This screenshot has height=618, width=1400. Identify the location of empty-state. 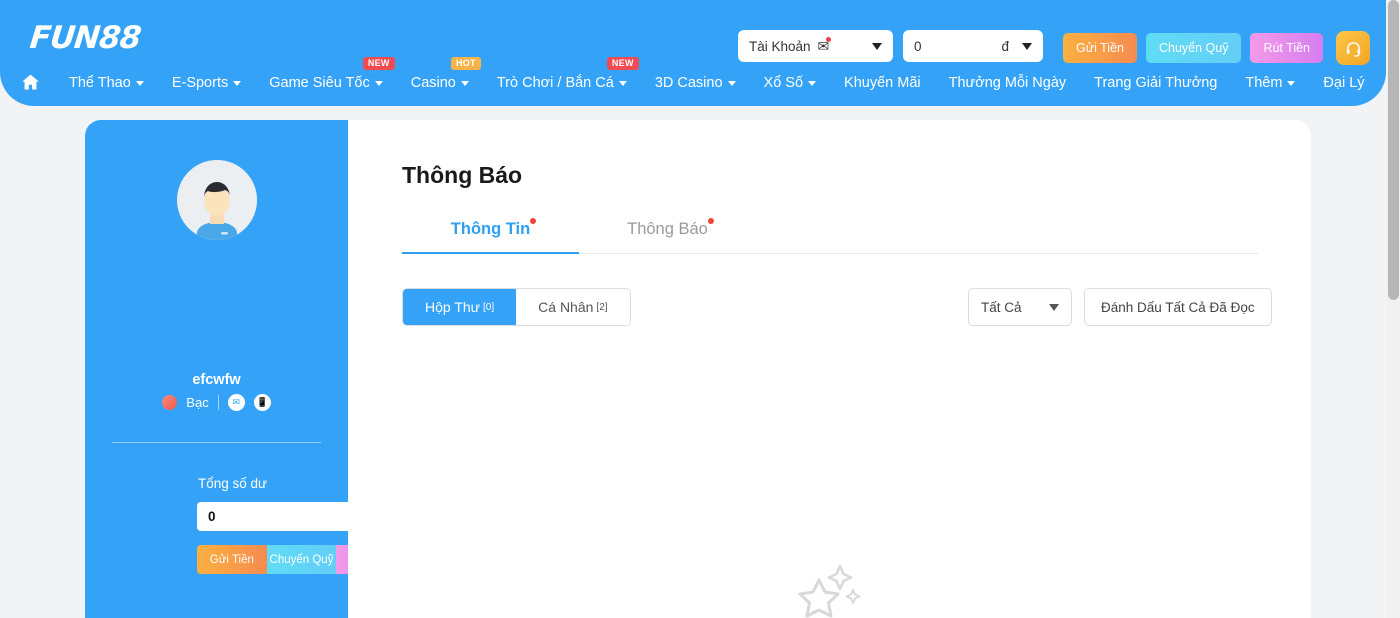
(830, 589).